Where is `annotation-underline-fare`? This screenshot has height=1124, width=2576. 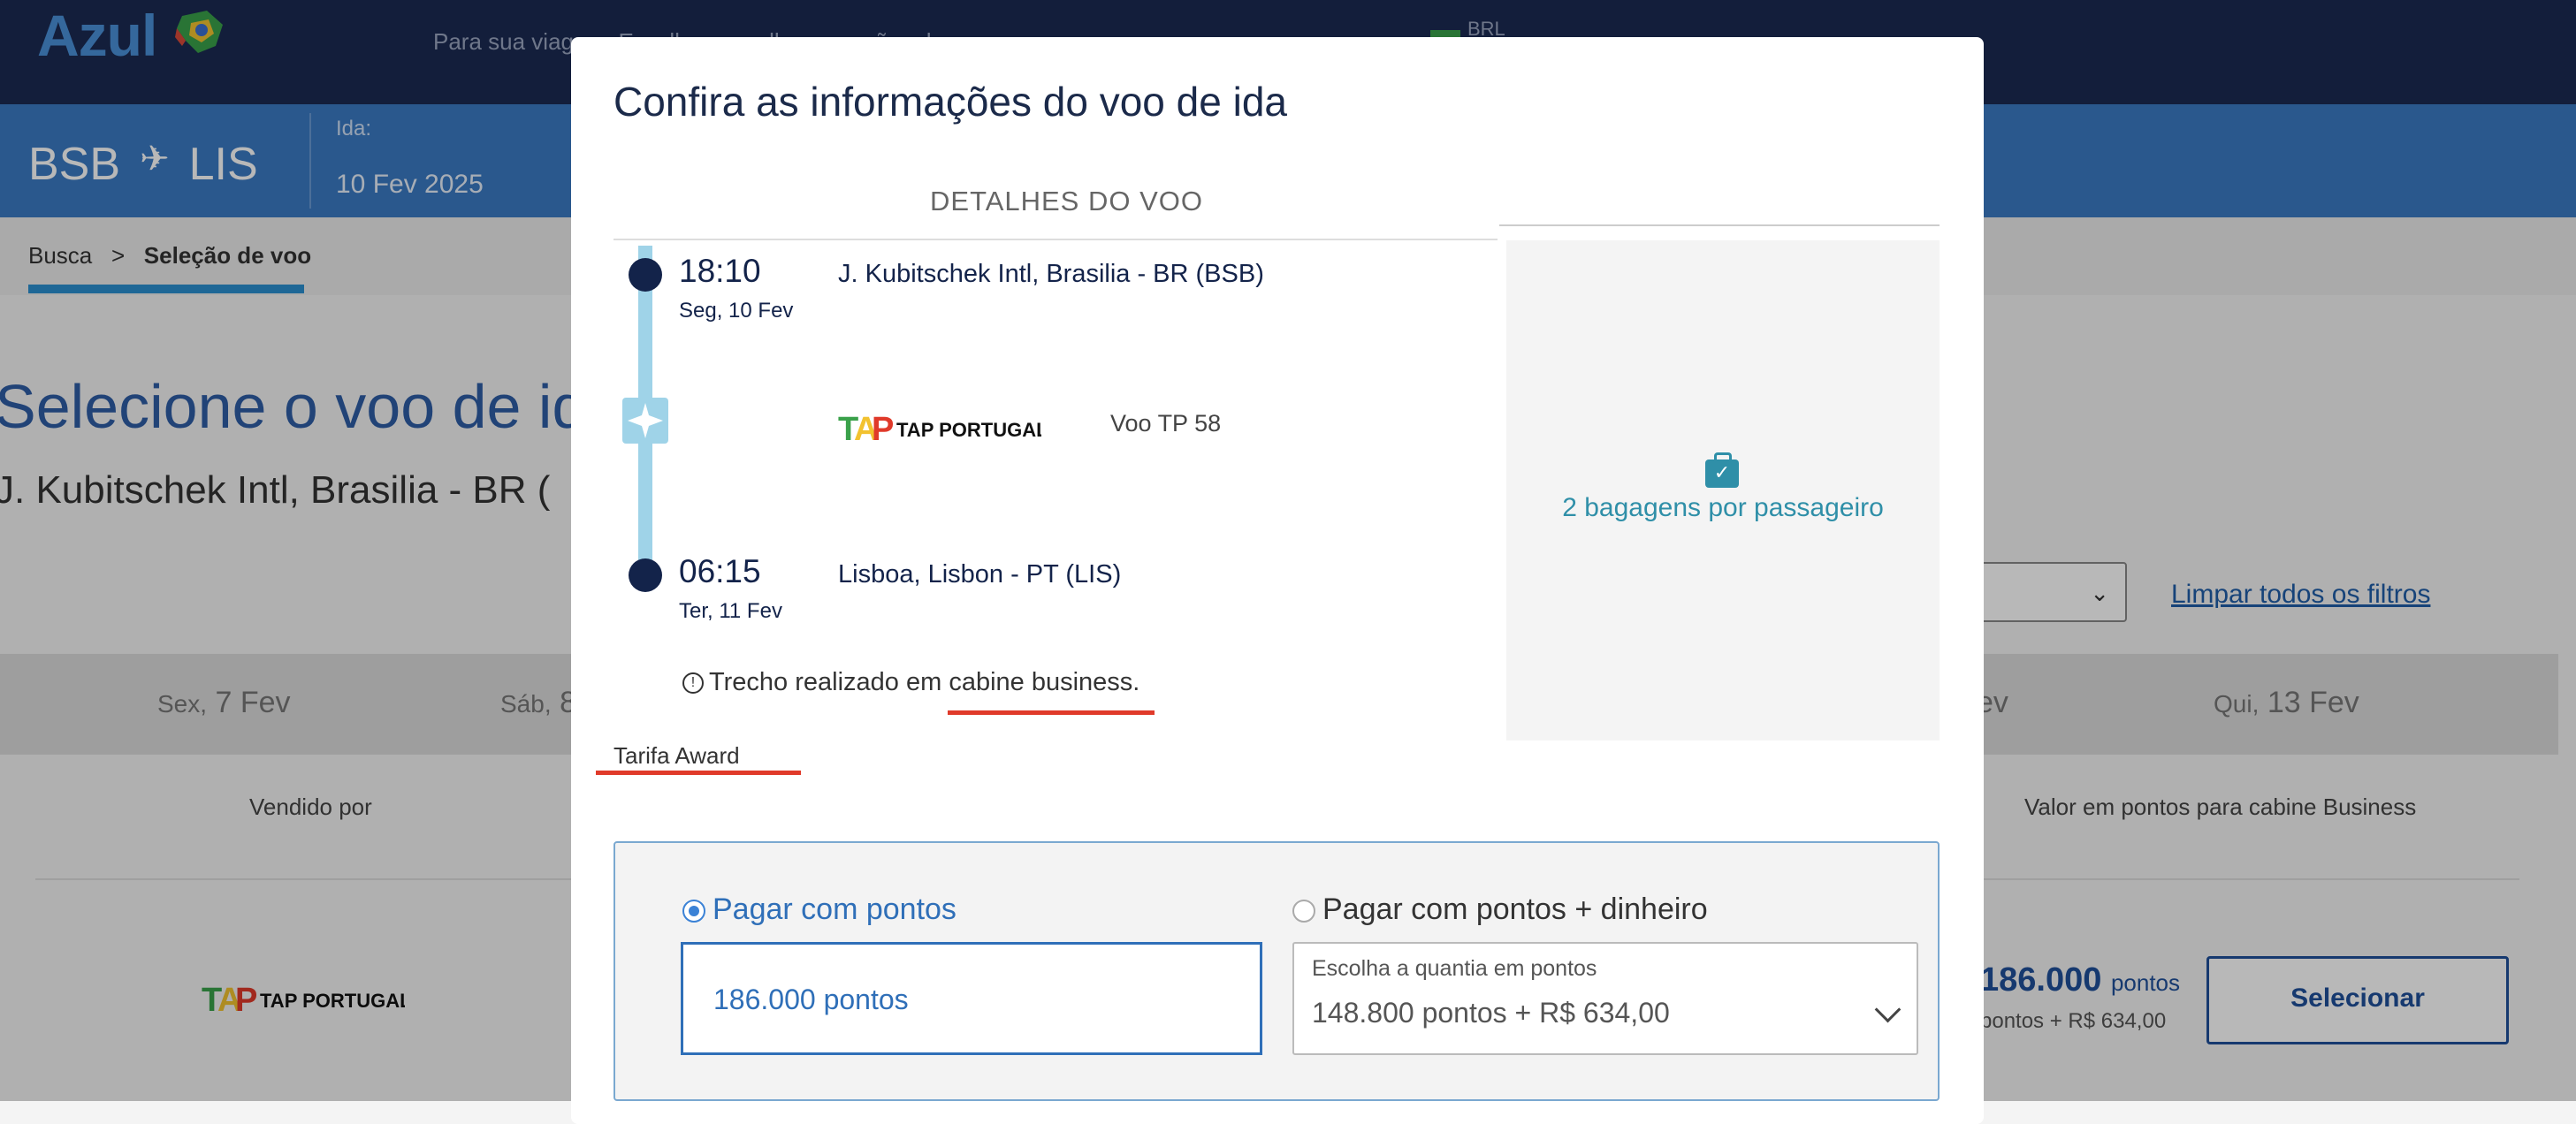
annotation-underline-fare is located at coordinates (698, 773).